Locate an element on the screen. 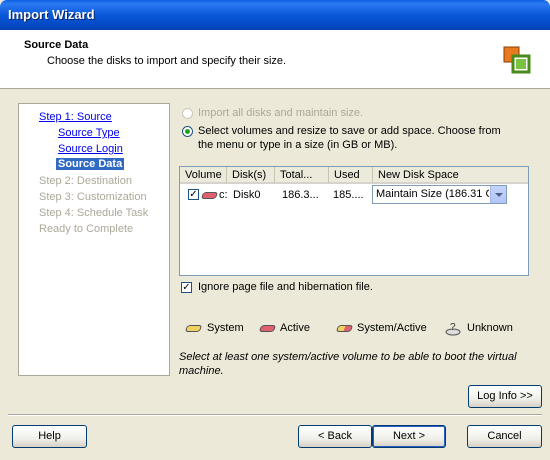 The image size is (550, 460). active-disk-icon is located at coordinates (209, 195).